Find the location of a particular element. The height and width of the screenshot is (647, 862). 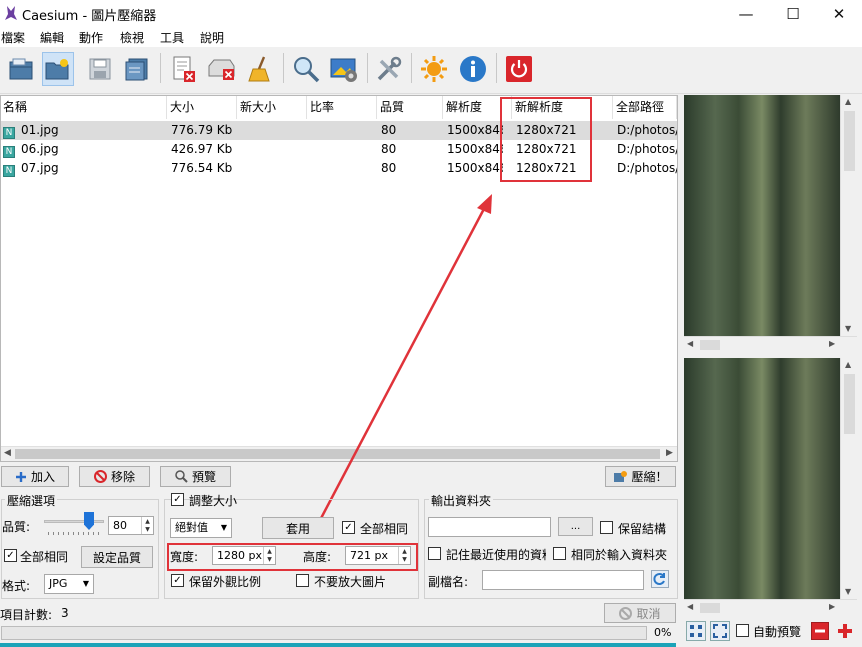

column-header-size: 大小 is located at coordinates (202, 107).